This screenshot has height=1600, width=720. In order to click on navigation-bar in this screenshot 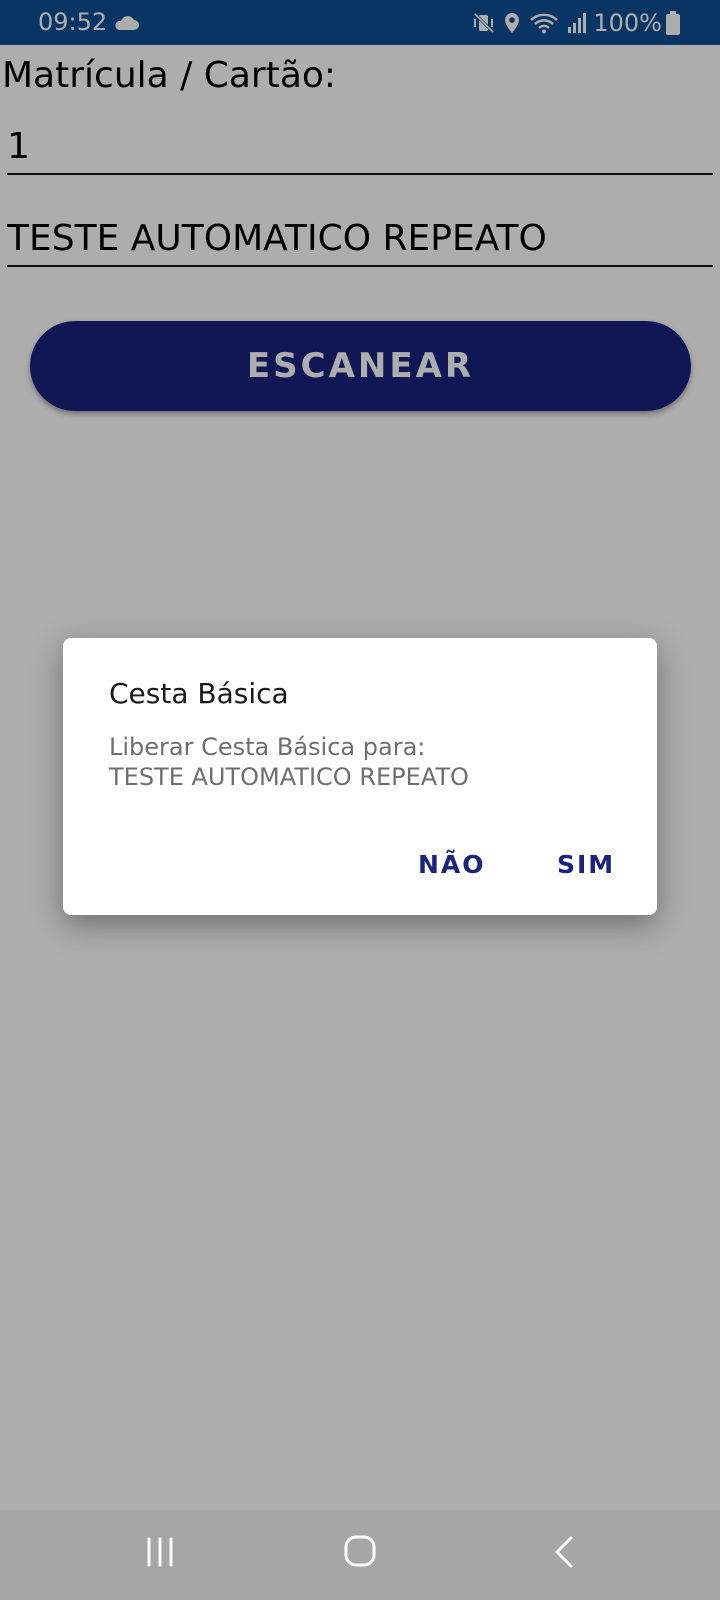, I will do `click(360, 1555)`.